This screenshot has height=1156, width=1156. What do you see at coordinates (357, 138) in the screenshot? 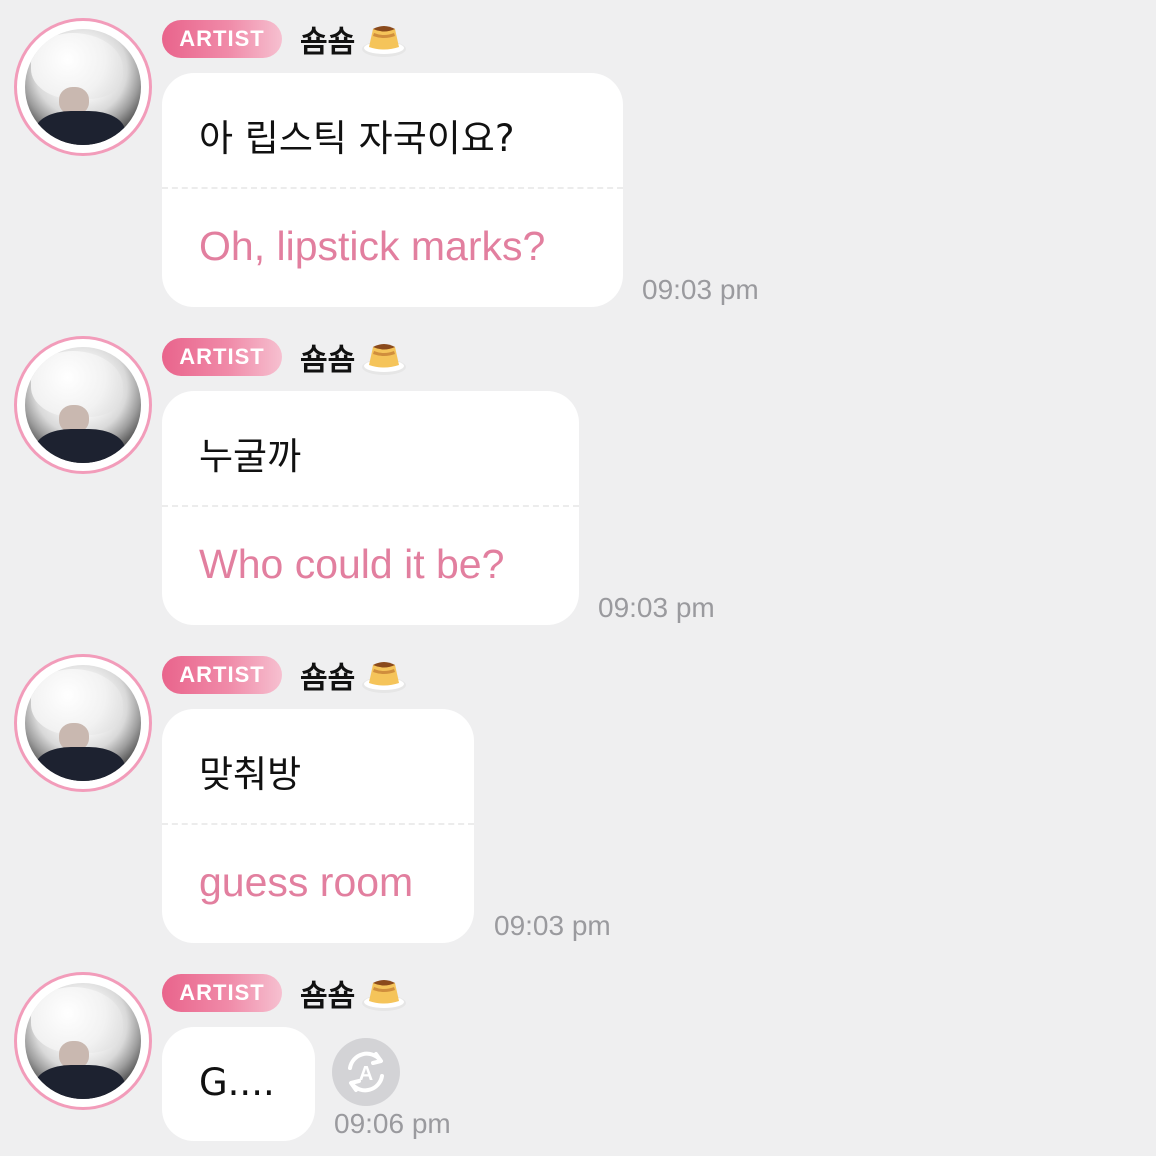
I see `original-text: 아 립스틱 자국이요?` at bounding box center [357, 138].